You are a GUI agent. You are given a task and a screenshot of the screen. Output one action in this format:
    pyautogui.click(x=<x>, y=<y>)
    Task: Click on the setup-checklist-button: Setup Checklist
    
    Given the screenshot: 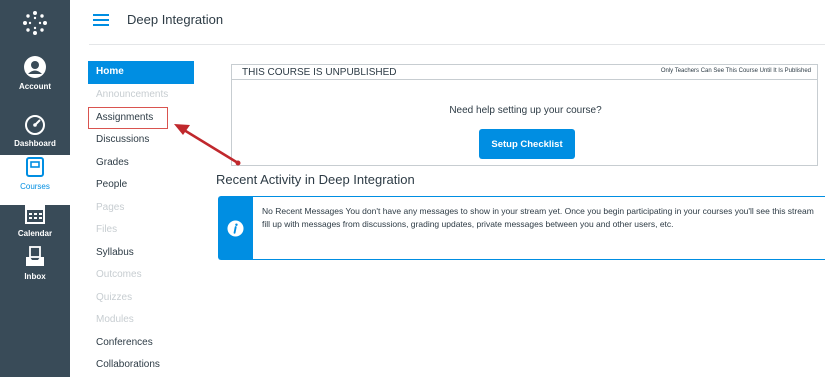 What is the action you would take?
    pyautogui.click(x=527, y=144)
    